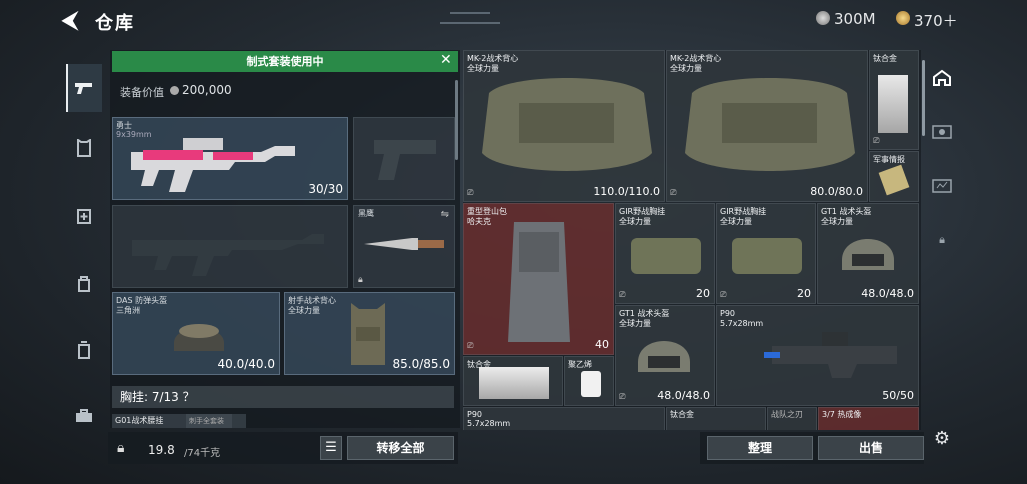  Describe the element at coordinates (487, 211) in the screenshot. I see `item-name: 重型登山包` at that location.